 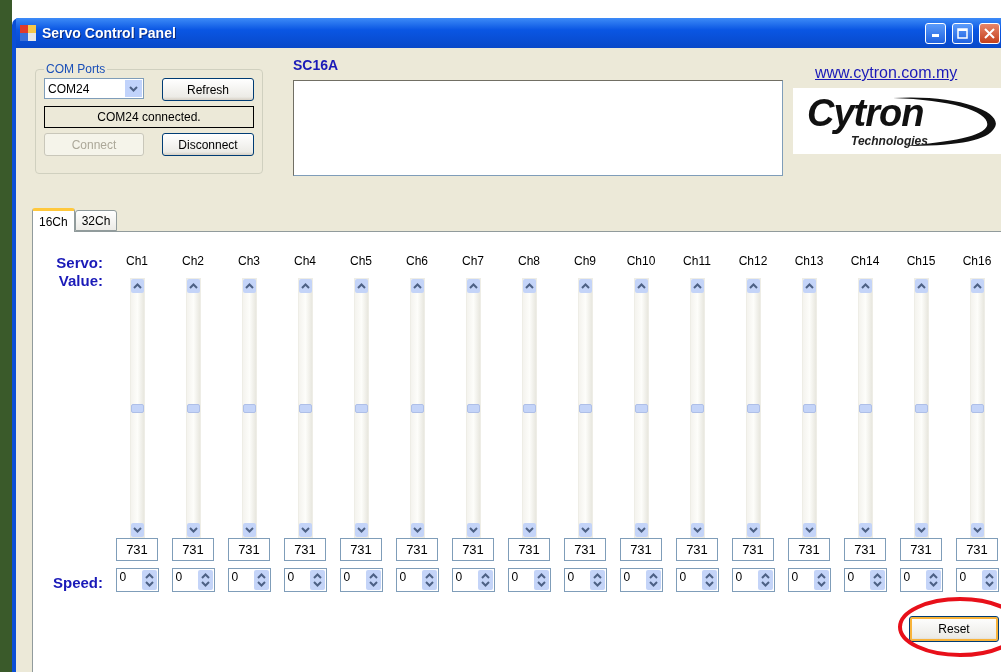 I want to click on group-title: COM Ports, so click(x=76, y=69).